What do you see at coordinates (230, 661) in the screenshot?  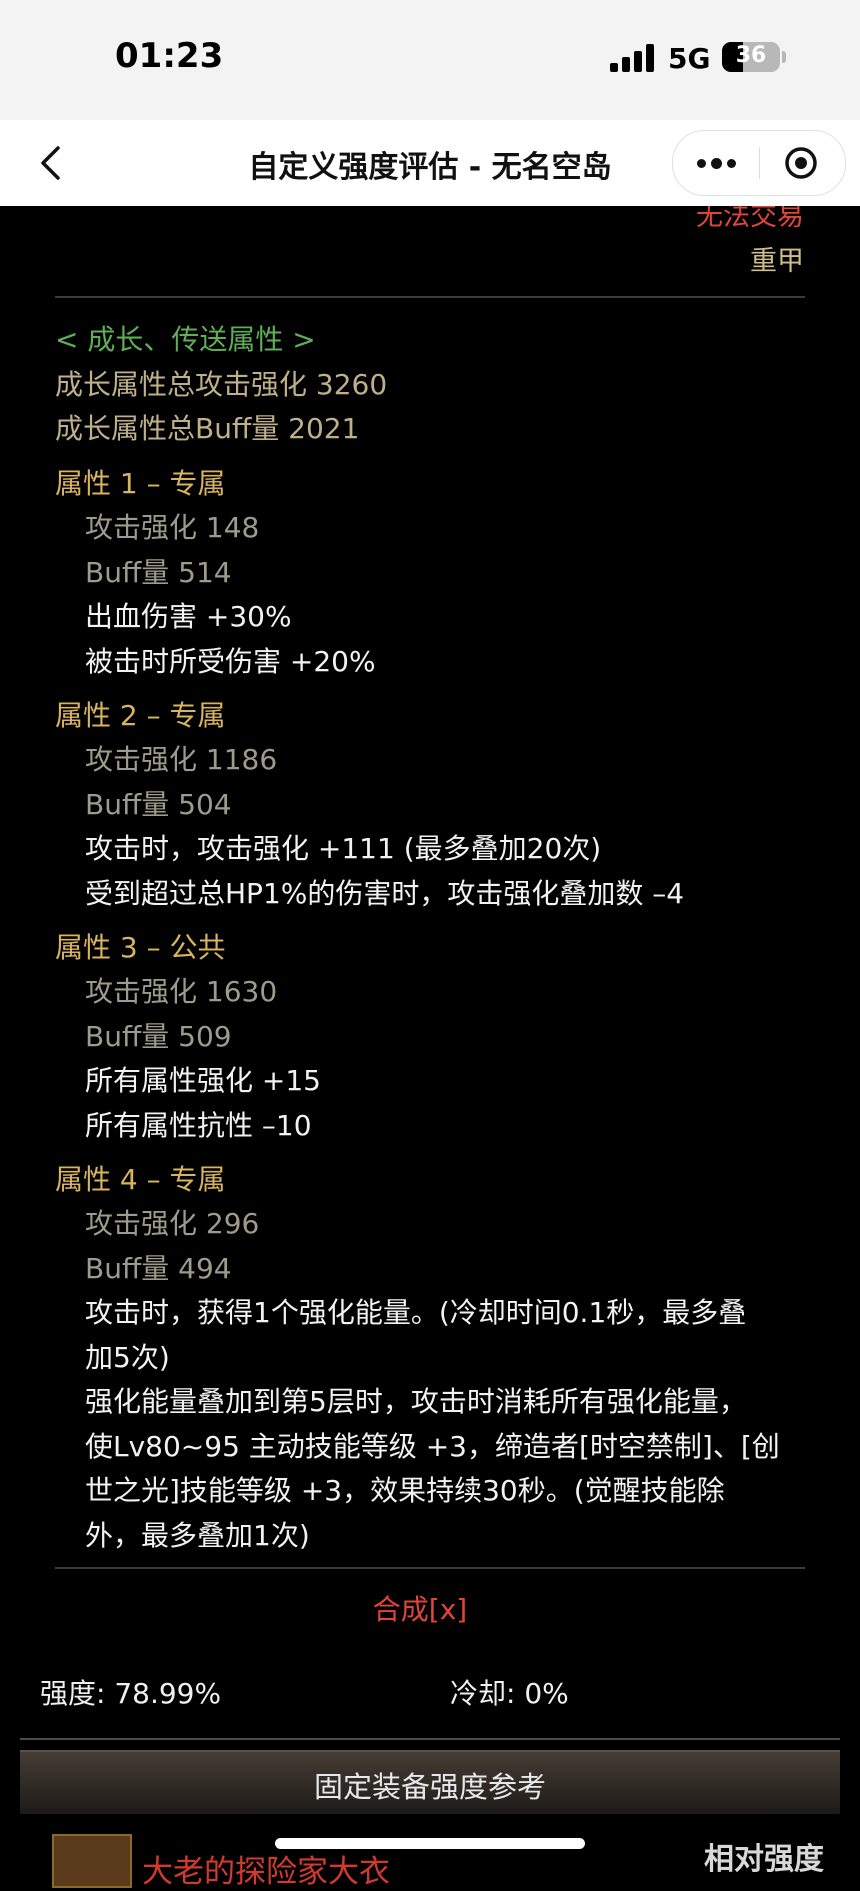 I see `attribute-effect: 被击时所受伤害 +20%` at bounding box center [230, 661].